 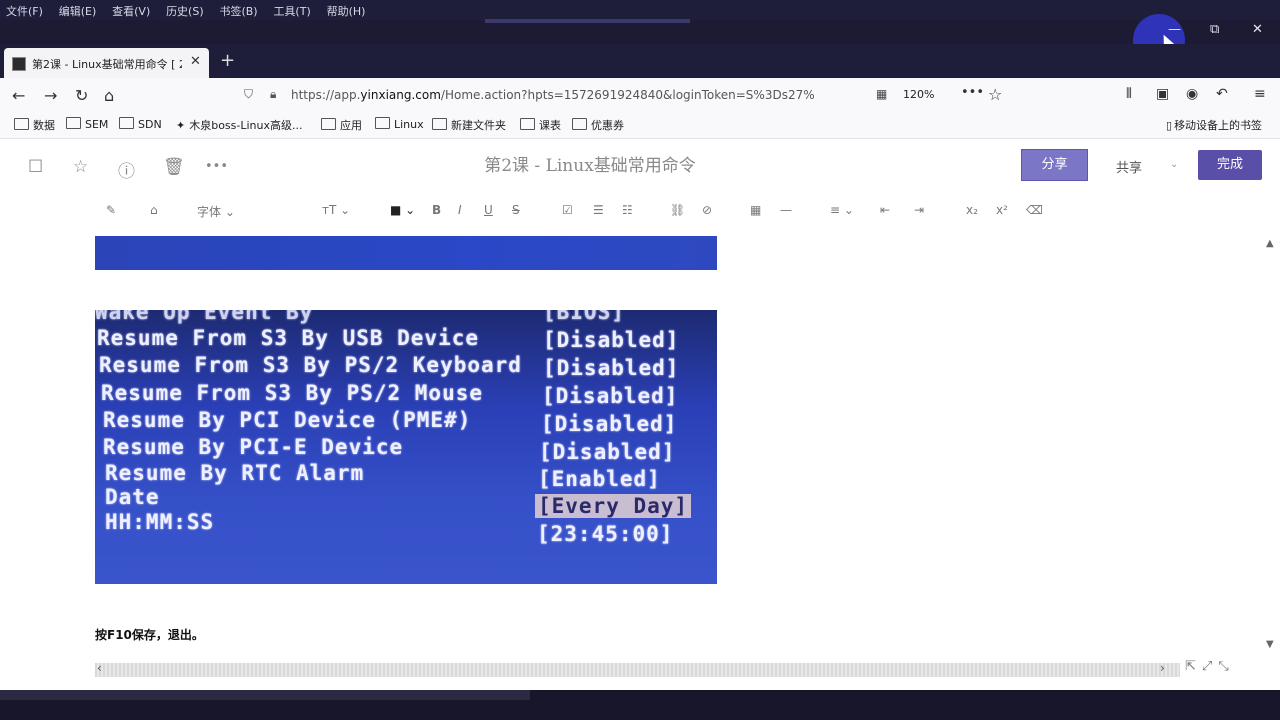 I want to click on share-button: 分享, so click(x=1054, y=165).